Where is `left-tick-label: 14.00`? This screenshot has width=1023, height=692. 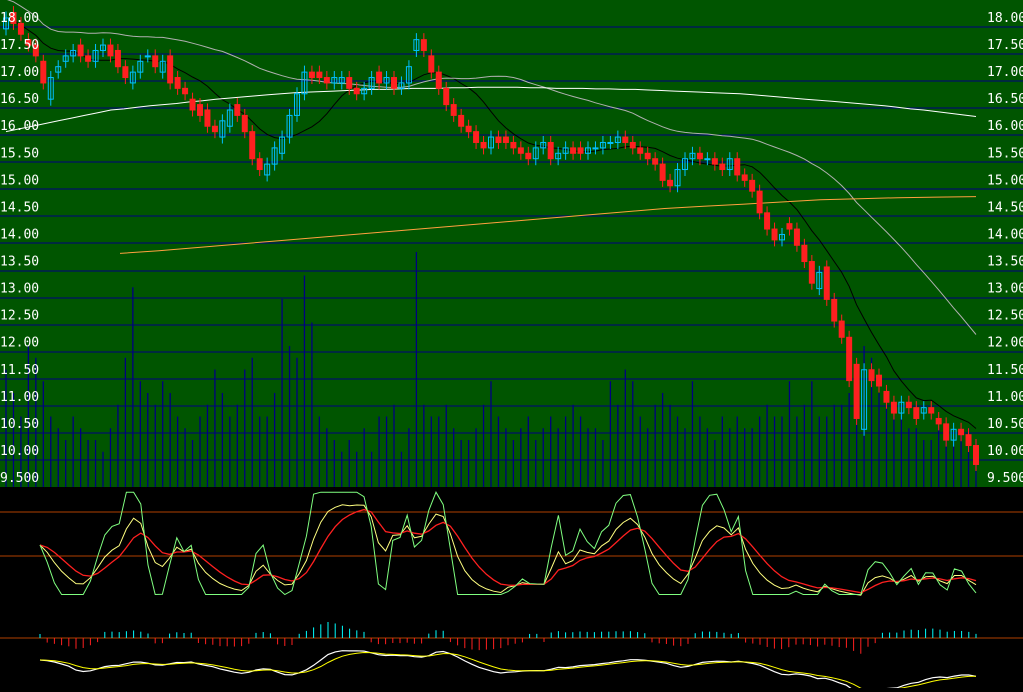
left-tick-label: 14.00 is located at coordinates (19, 234).